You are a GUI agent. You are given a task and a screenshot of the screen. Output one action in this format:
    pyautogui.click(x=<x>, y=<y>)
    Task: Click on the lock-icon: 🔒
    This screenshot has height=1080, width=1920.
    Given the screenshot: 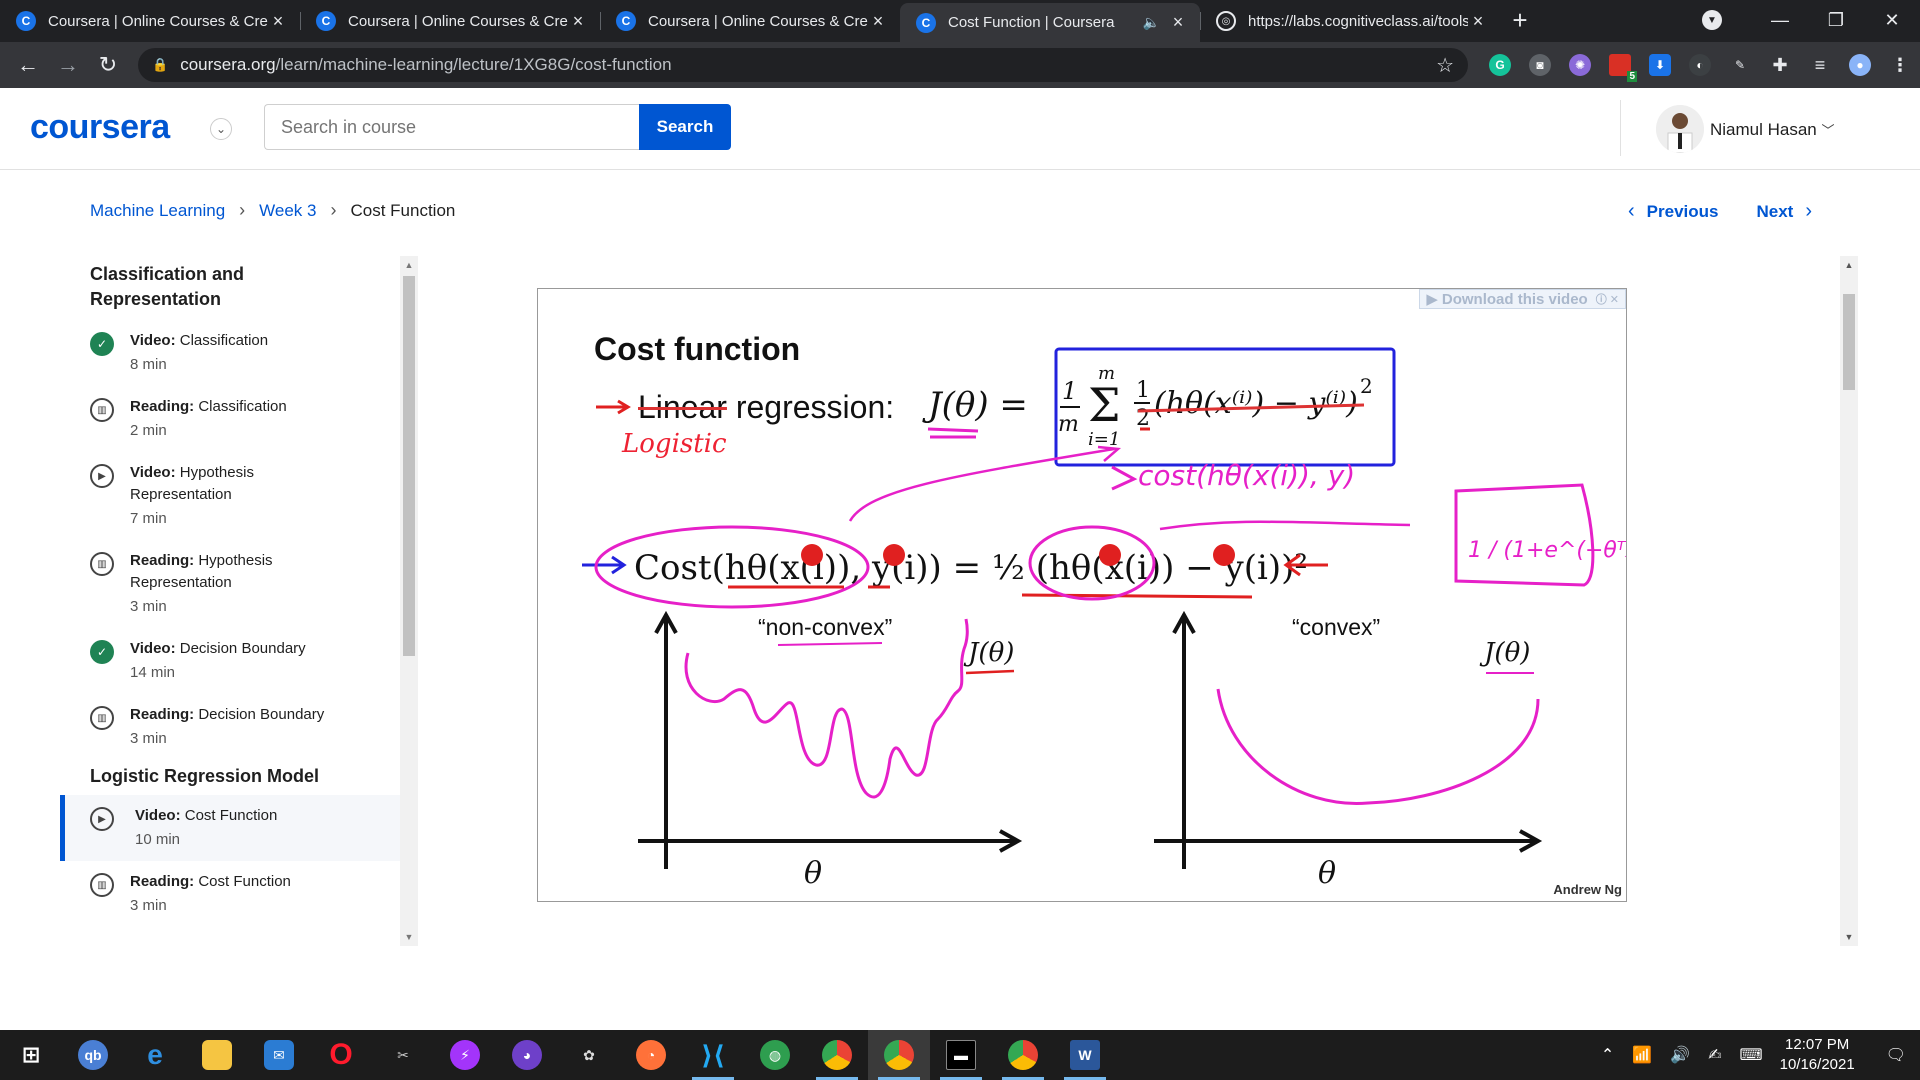 What is the action you would take?
    pyautogui.click(x=160, y=65)
    